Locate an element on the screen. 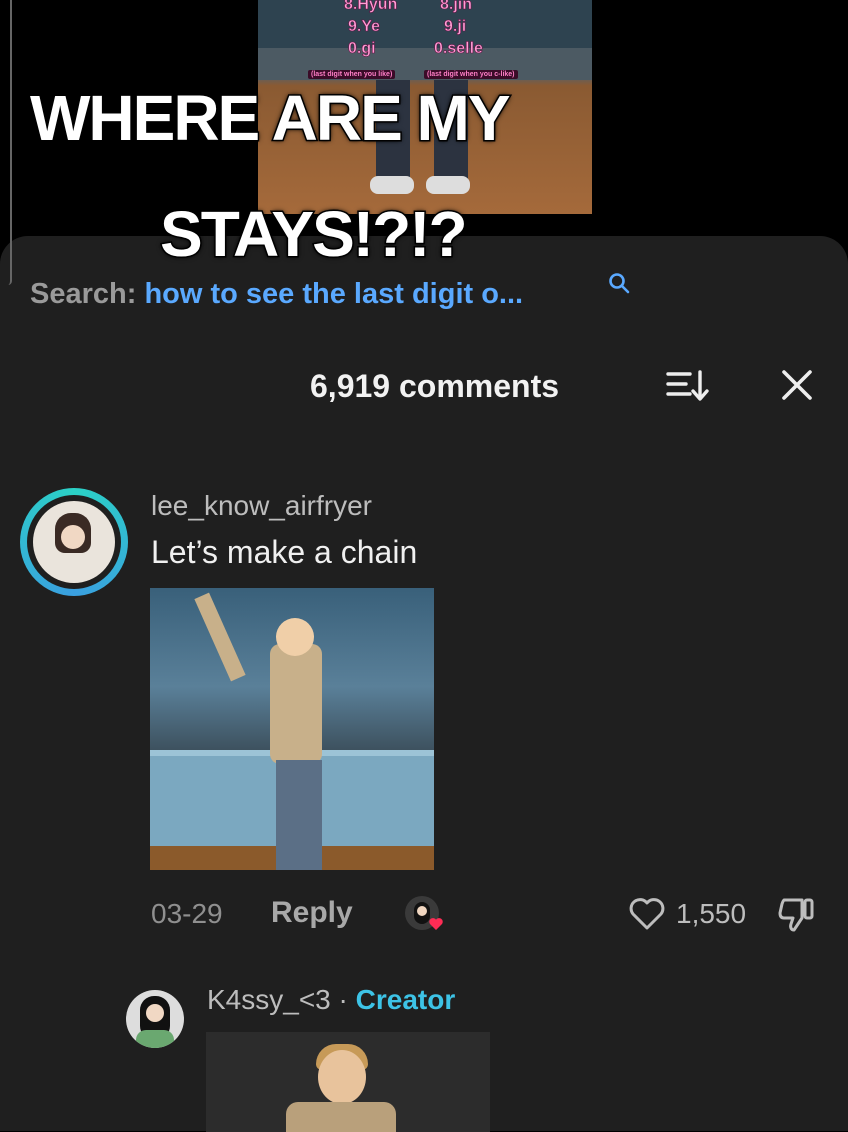 This screenshot has width=848, height=1132. video-overlay-title: WHERE ARE MY is located at coordinates (271, 118).